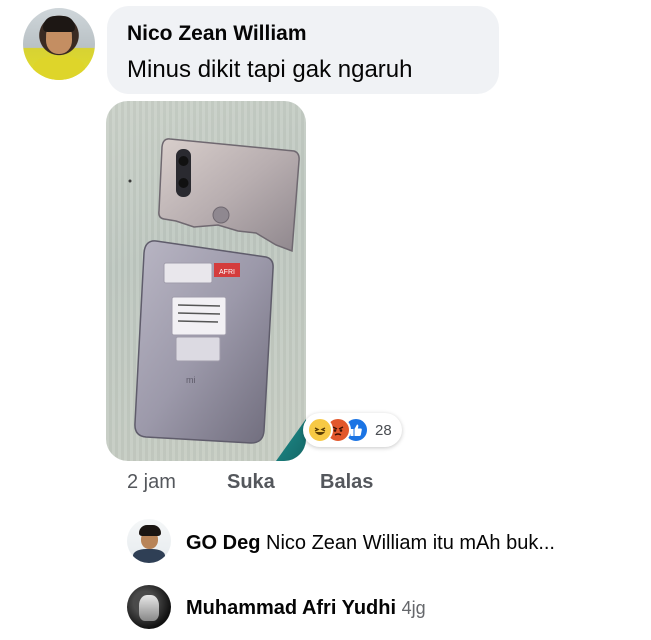  What do you see at coordinates (217, 299) in the screenshot?
I see `broken-phone-illustration: AFRI mi` at bounding box center [217, 299].